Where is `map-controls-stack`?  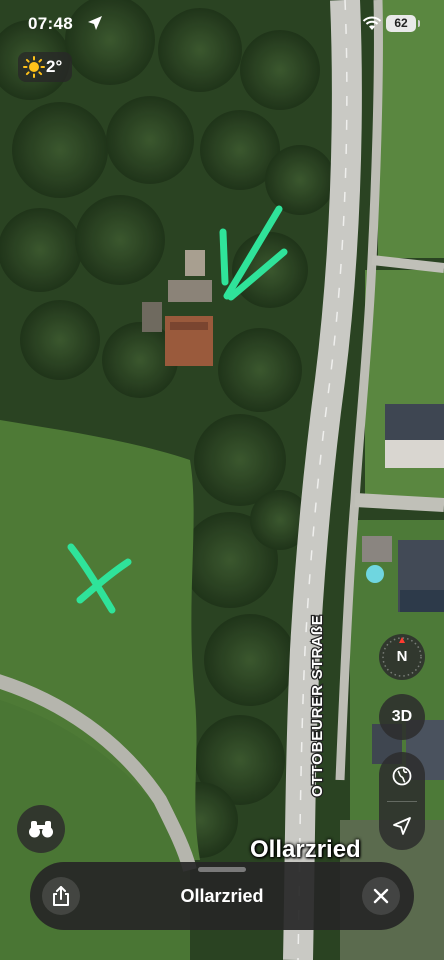
map-controls-stack is located at coordinates (402, 801).